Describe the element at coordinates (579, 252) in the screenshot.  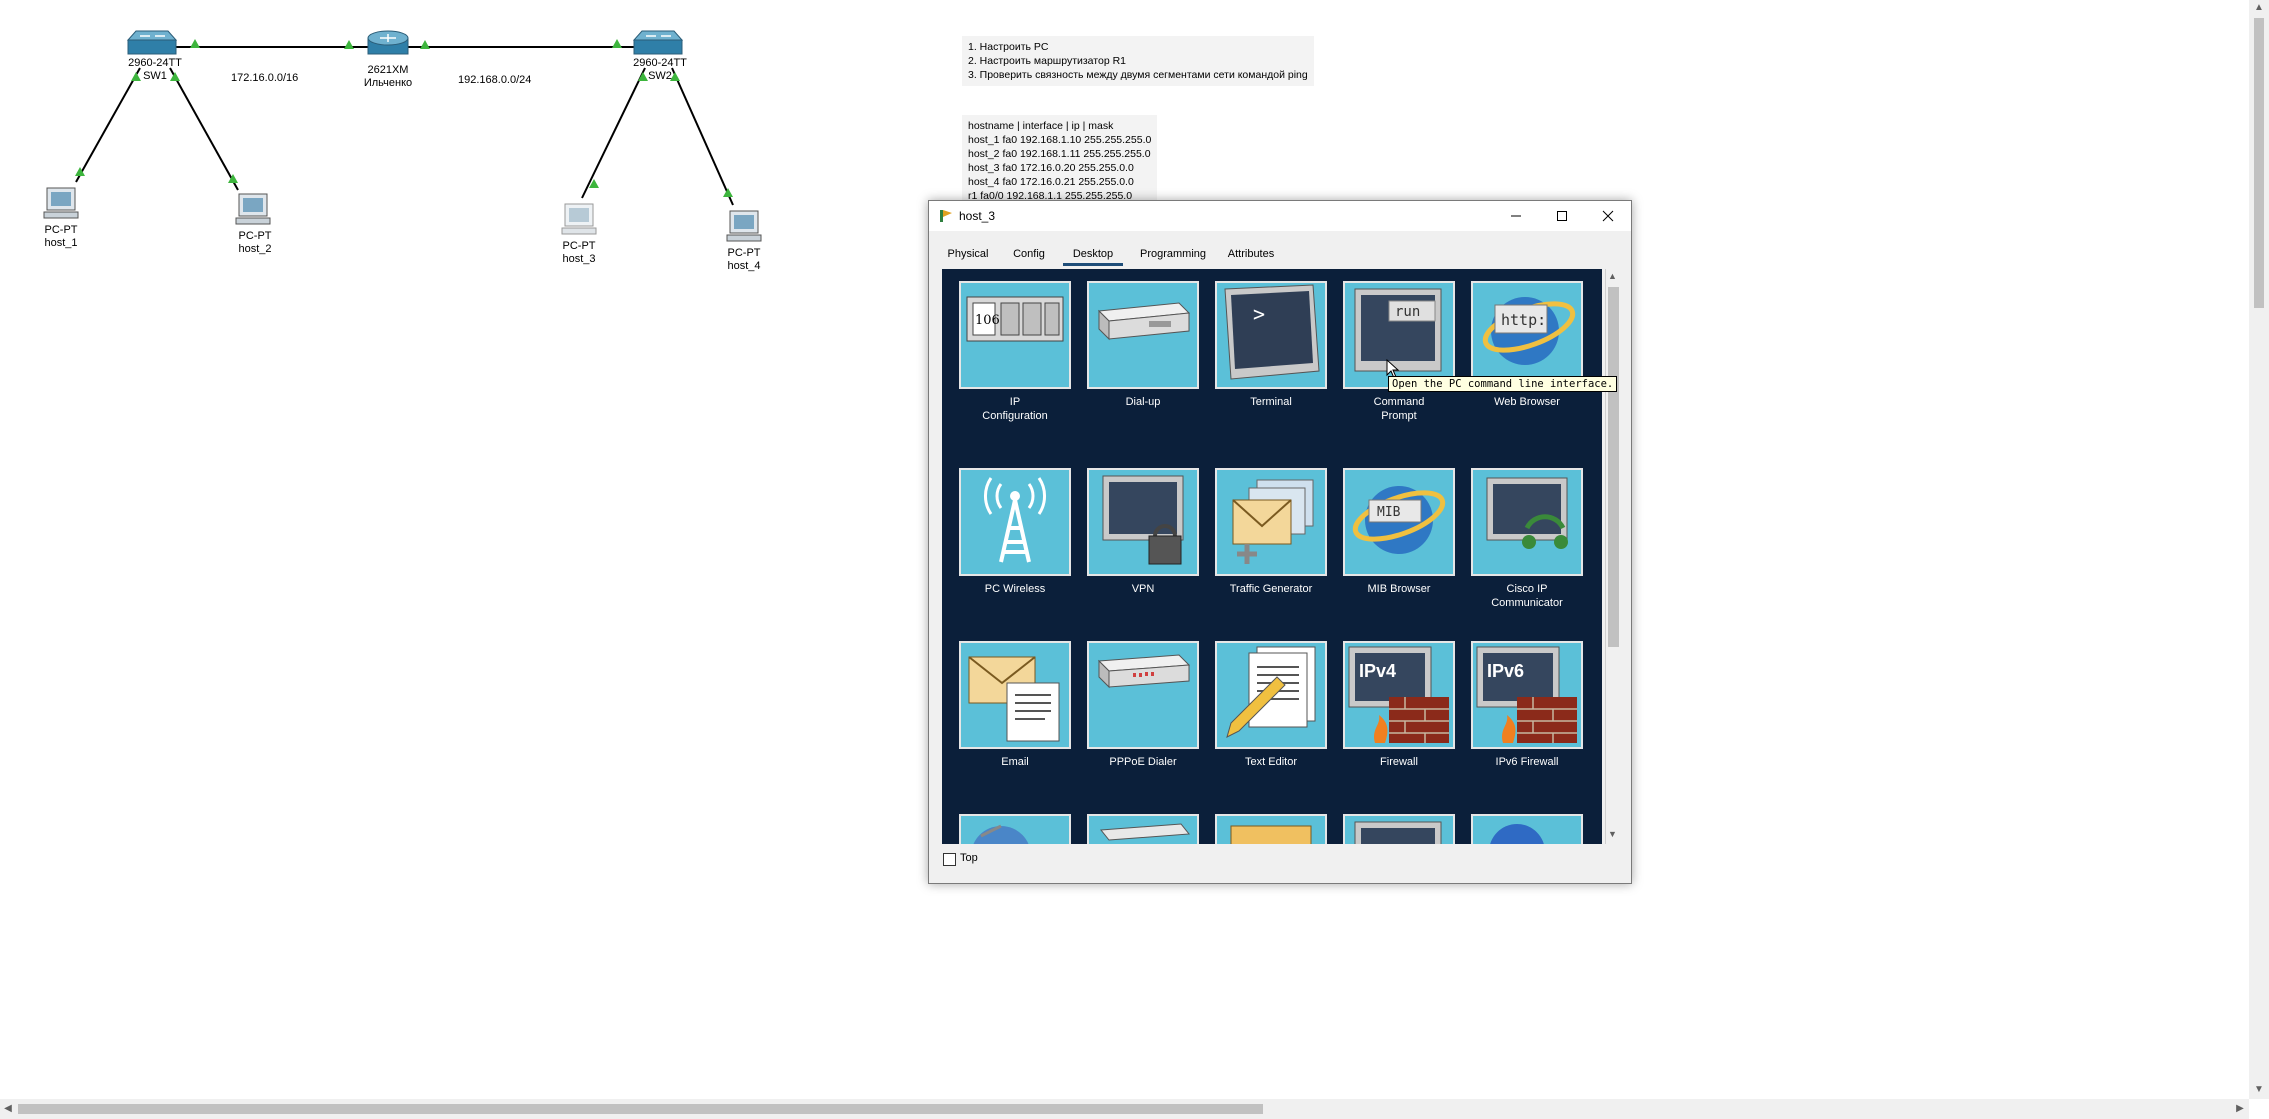
I see `device-label-host3: PC-PT host_3` at that location.